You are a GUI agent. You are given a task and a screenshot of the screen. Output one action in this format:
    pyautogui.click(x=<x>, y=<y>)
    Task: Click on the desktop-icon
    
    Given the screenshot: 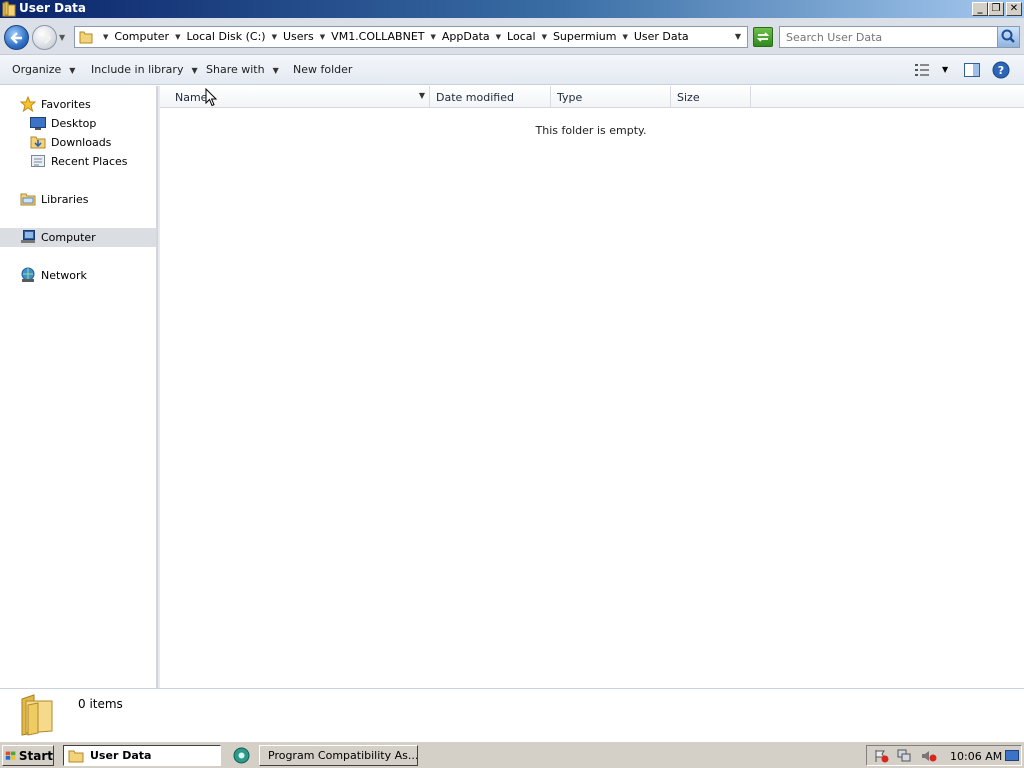 What is the action you would take?
    pyautogui.click(x=38, y=123)
    